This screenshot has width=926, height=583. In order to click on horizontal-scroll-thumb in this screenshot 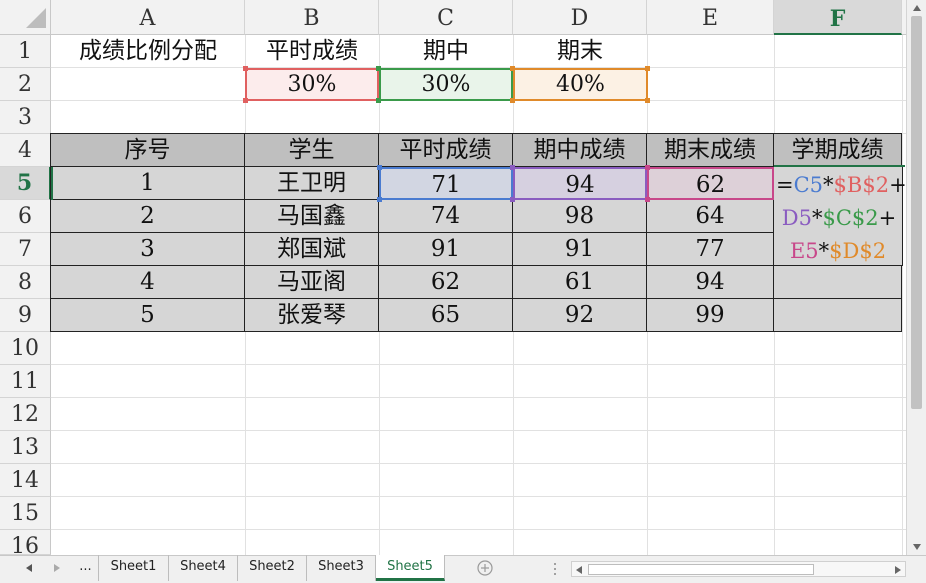, I will do `click(701, 569)`.